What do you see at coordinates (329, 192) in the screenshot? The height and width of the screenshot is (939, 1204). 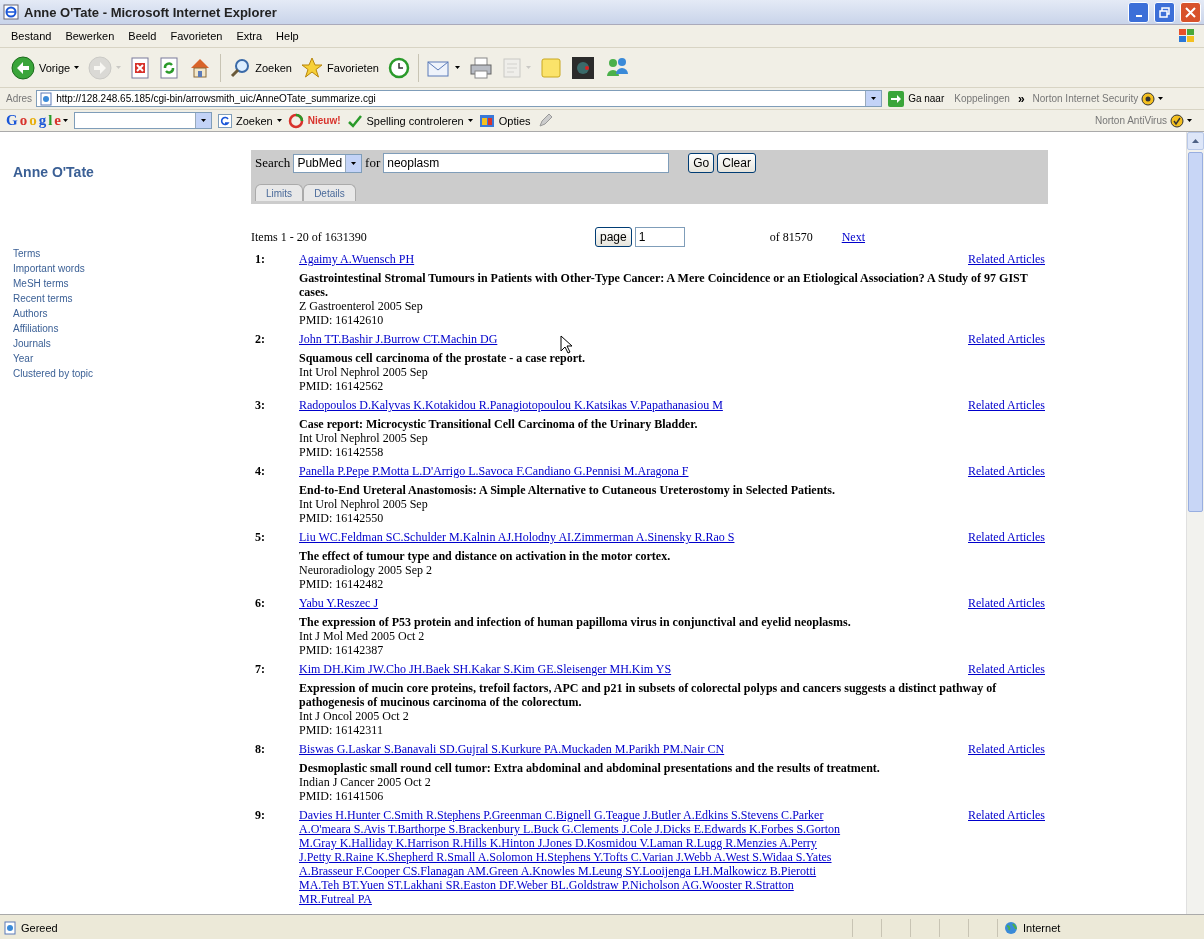 I see `tab: Details` at bounding box center [329, 192].